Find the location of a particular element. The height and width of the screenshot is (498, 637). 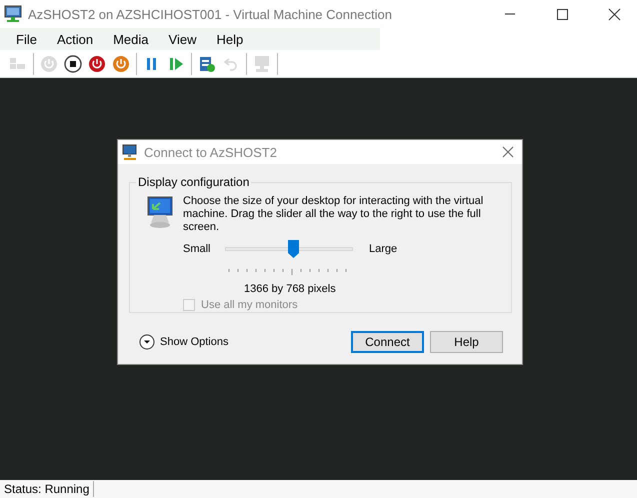

description-text: Choose the size of your desktop for interacting with the virtual machine. Drag the slider all the way to the right to use the full screen. is located at coordinates (333, 214).